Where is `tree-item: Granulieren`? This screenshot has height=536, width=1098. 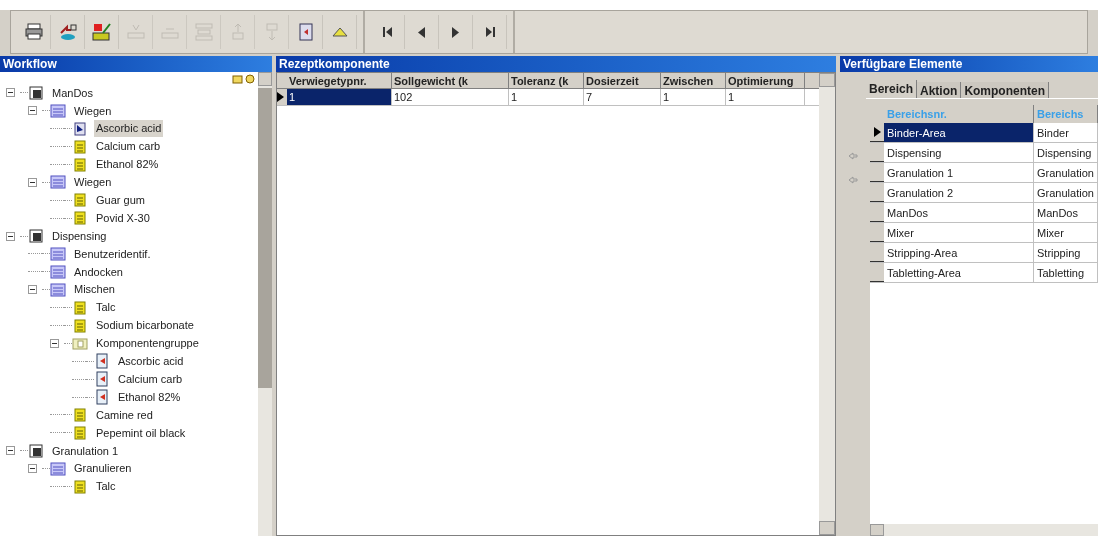
tree-item: Granulieren is located at coordinates (103, 468).